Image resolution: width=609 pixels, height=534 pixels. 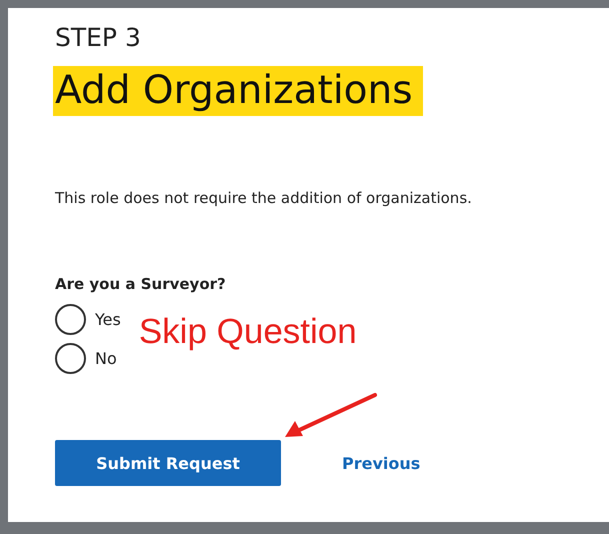 I want to click on step-label: STEP 3, so click(x=98, y=38).